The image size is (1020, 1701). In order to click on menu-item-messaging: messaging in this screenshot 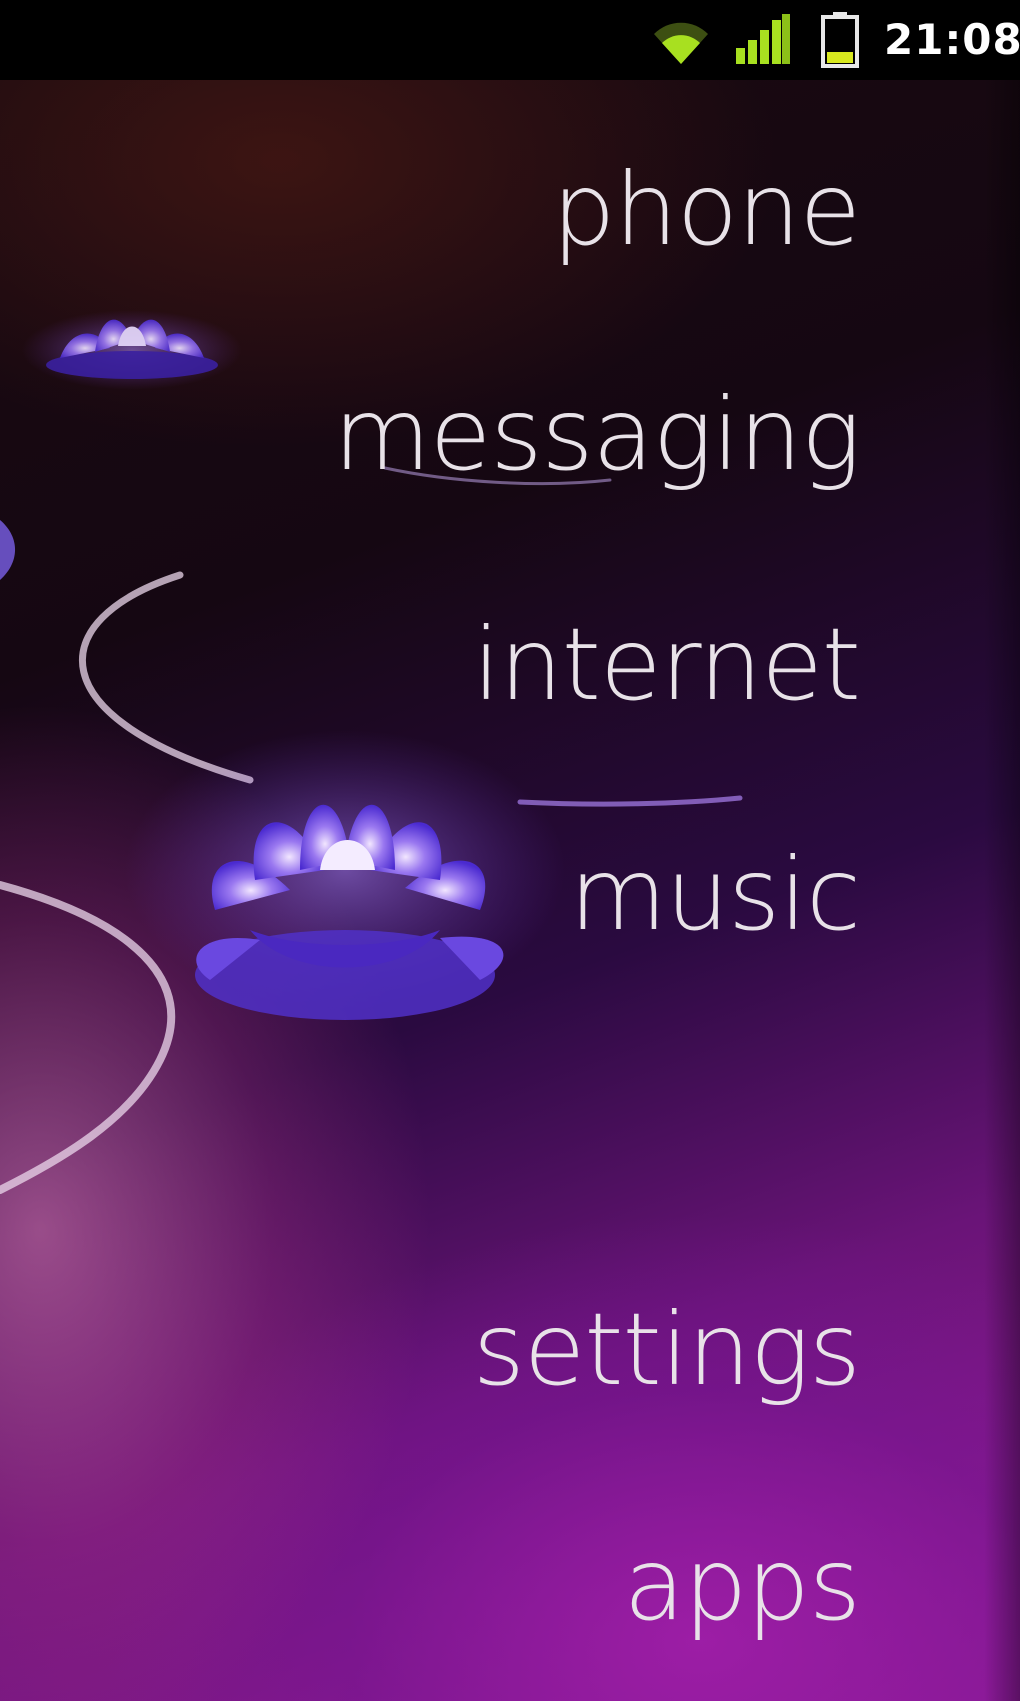, I will do `click(597, 435)`.